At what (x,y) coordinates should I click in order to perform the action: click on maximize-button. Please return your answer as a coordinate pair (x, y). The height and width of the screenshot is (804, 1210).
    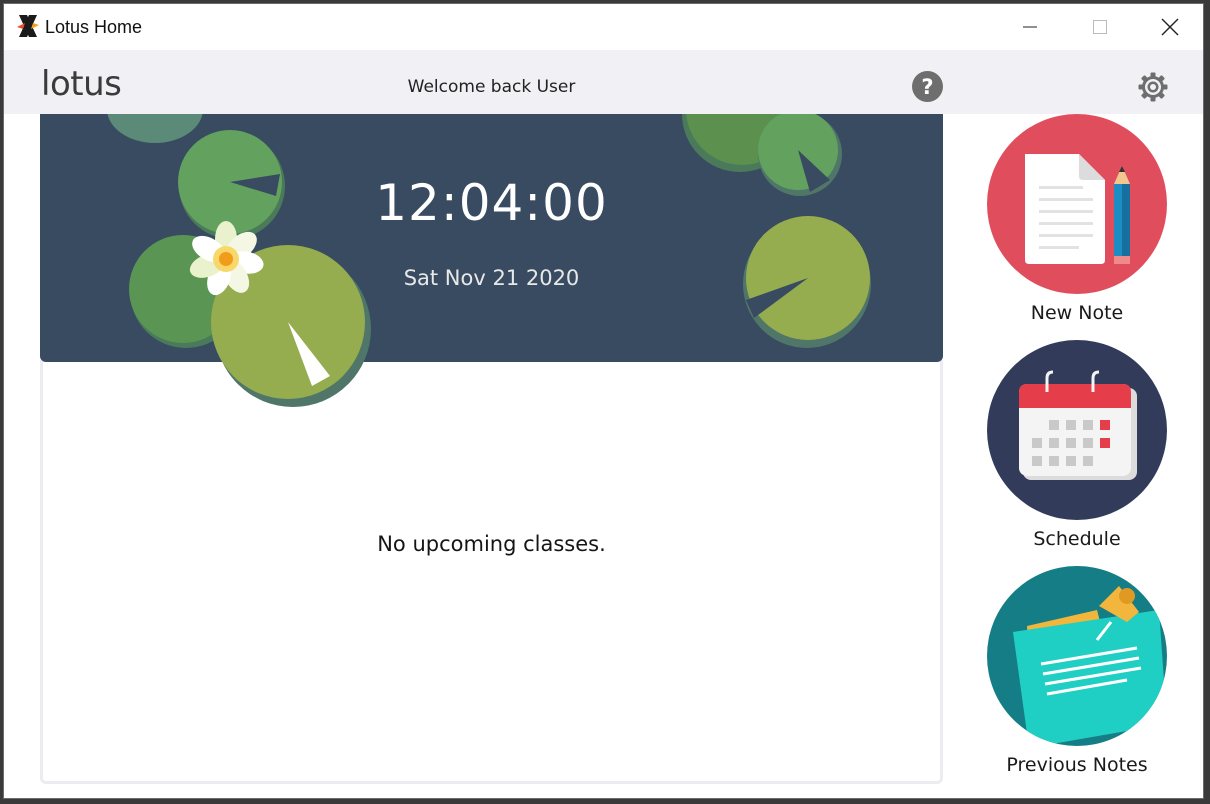
    Looking at the image, I should click on (1100, 27).